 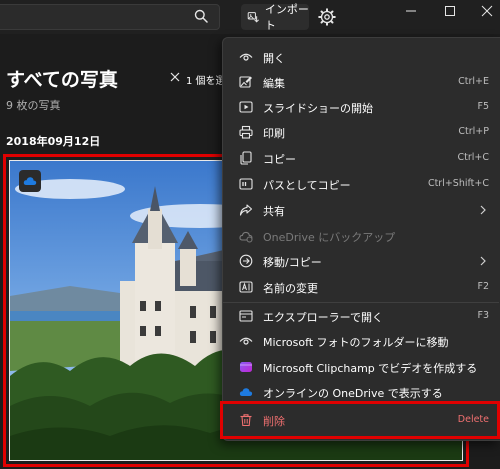 I want to click on import-button: インポート, so click(x=275, y=17).